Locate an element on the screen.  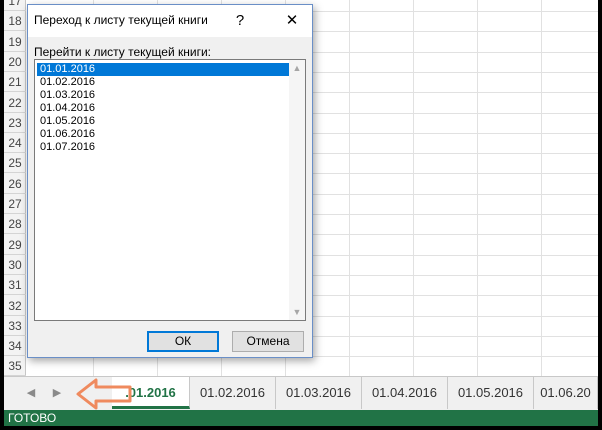
row-header: 28 is located at coordinates (15, 224).